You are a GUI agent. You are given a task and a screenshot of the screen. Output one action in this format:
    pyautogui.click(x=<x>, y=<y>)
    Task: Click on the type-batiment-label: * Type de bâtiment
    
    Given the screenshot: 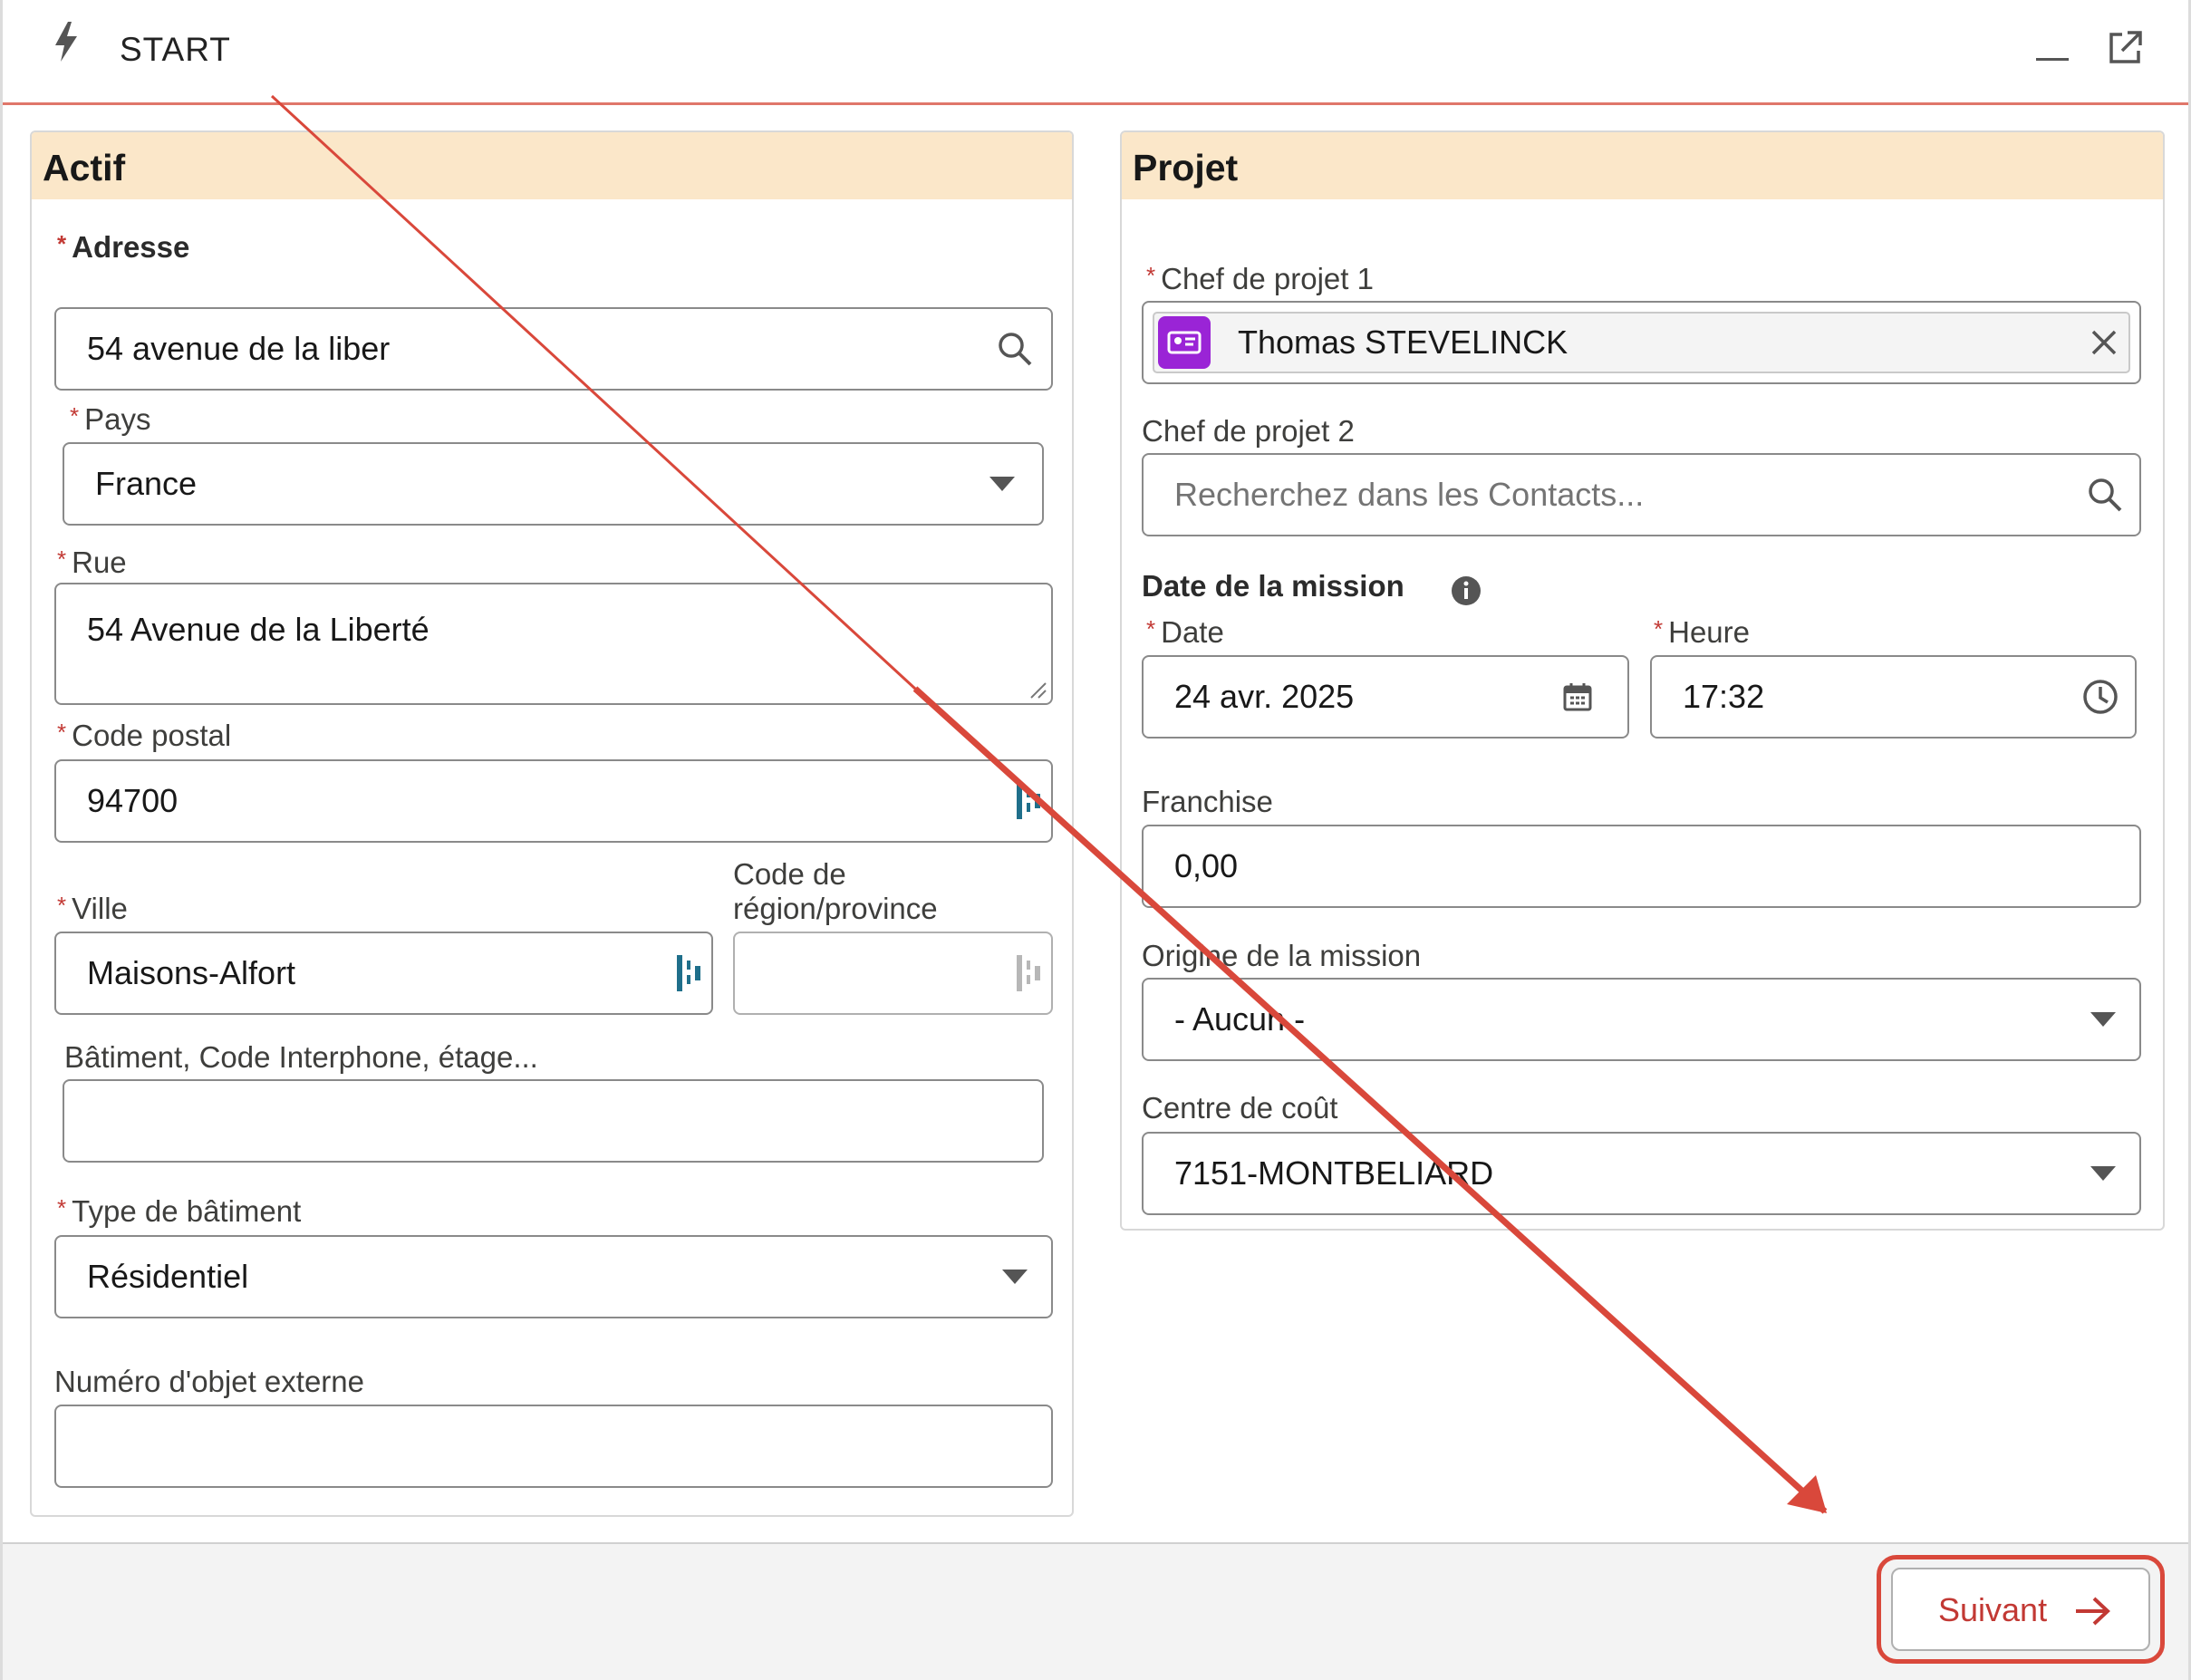 What is the action you would take?
    pyautogui.click(x=179, y=1211)
    